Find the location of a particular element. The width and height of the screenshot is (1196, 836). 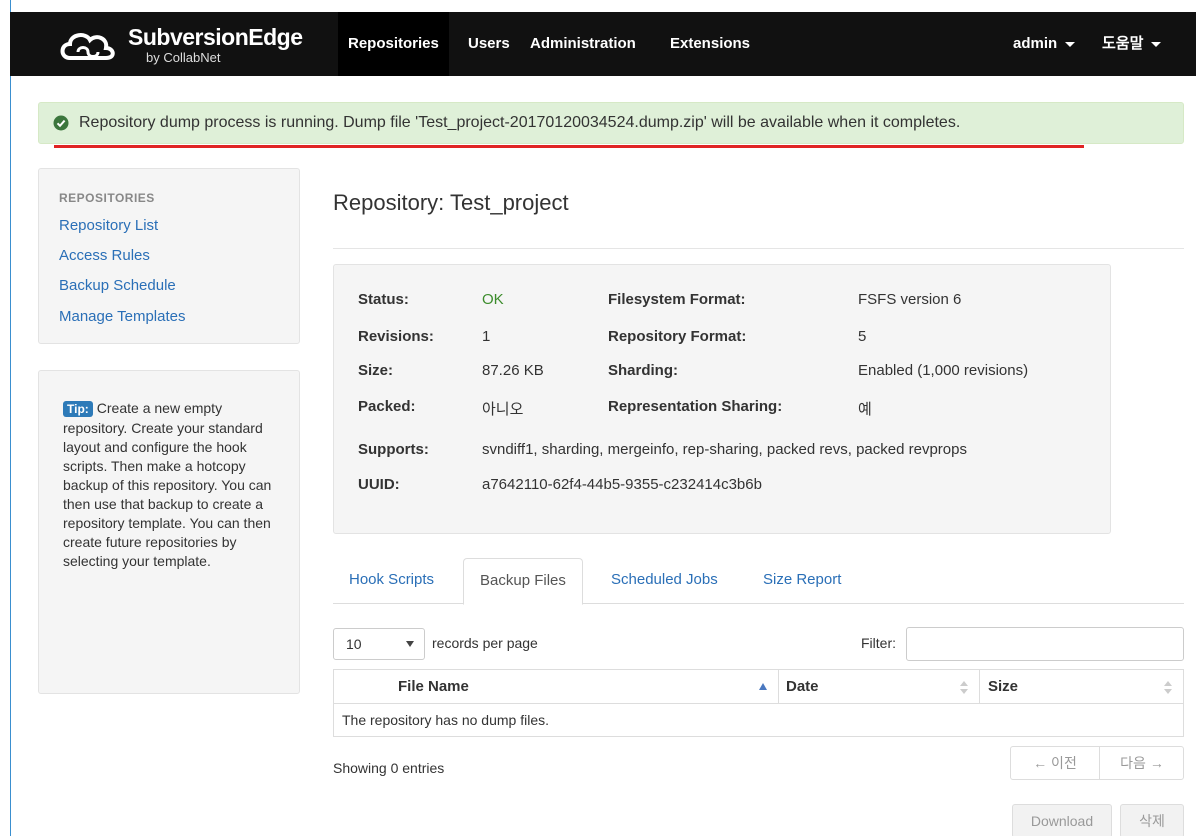

pager-previous-button: ← 이전 is located at coordinates (1055, 763).